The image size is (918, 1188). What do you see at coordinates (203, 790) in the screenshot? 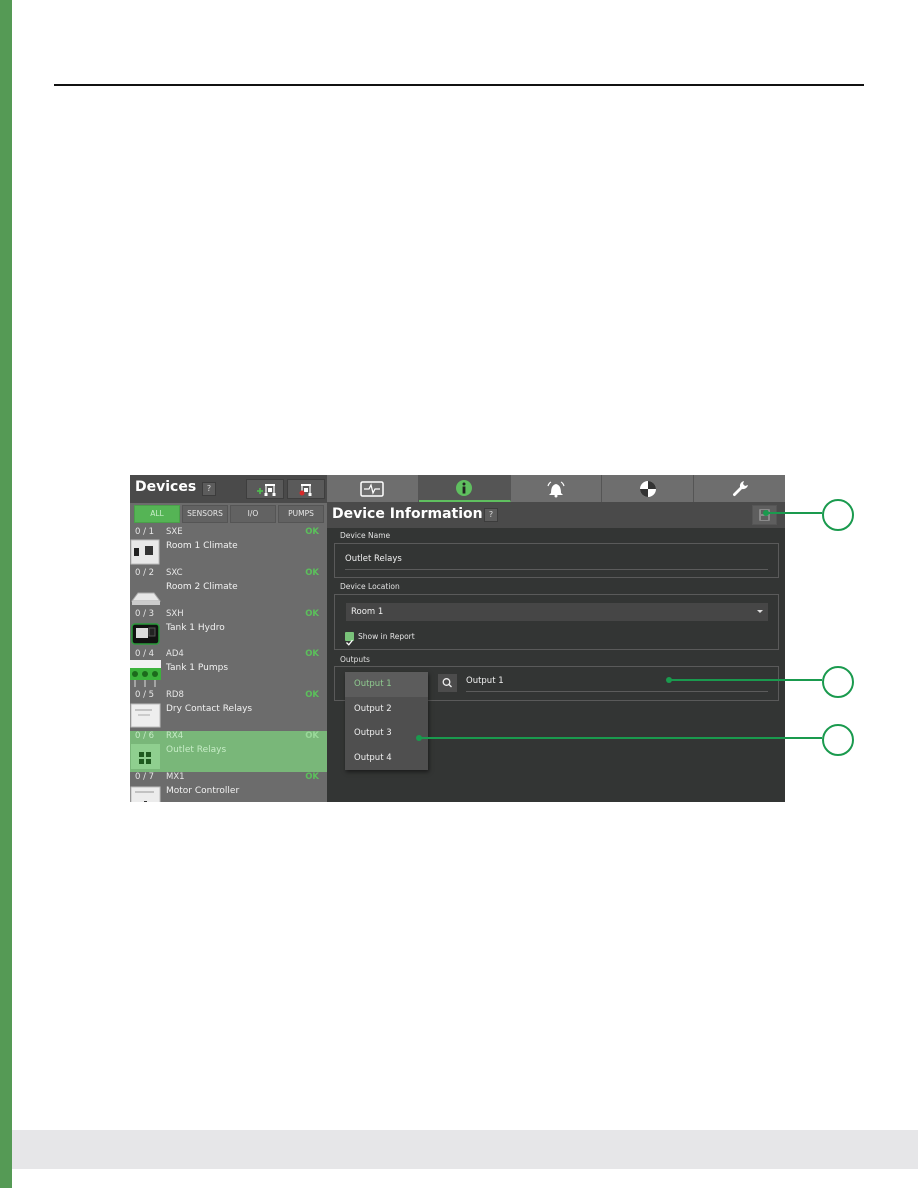
I see `device-name: Motor Controller` at bounding box center [203, 790].